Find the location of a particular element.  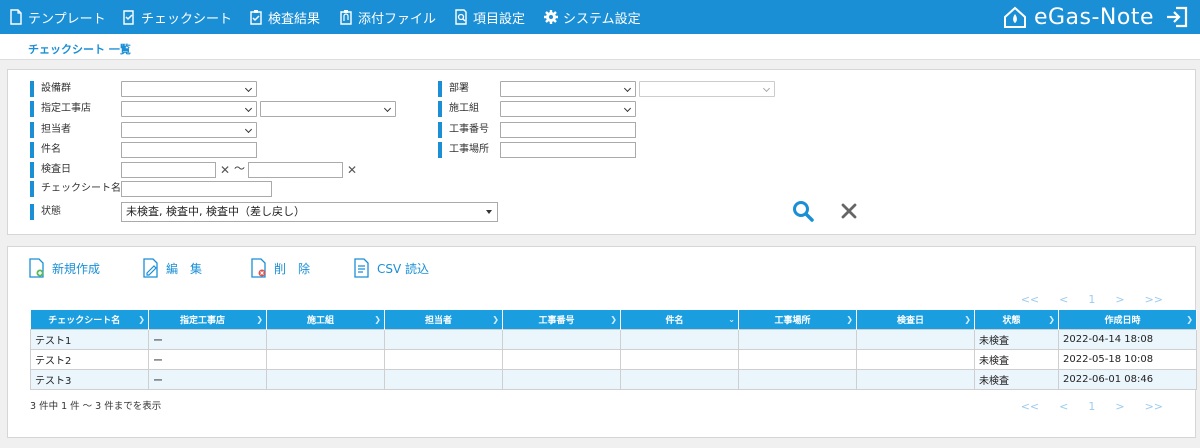

column-header: 担当者 ❯ is located at coordinates (443, 319).